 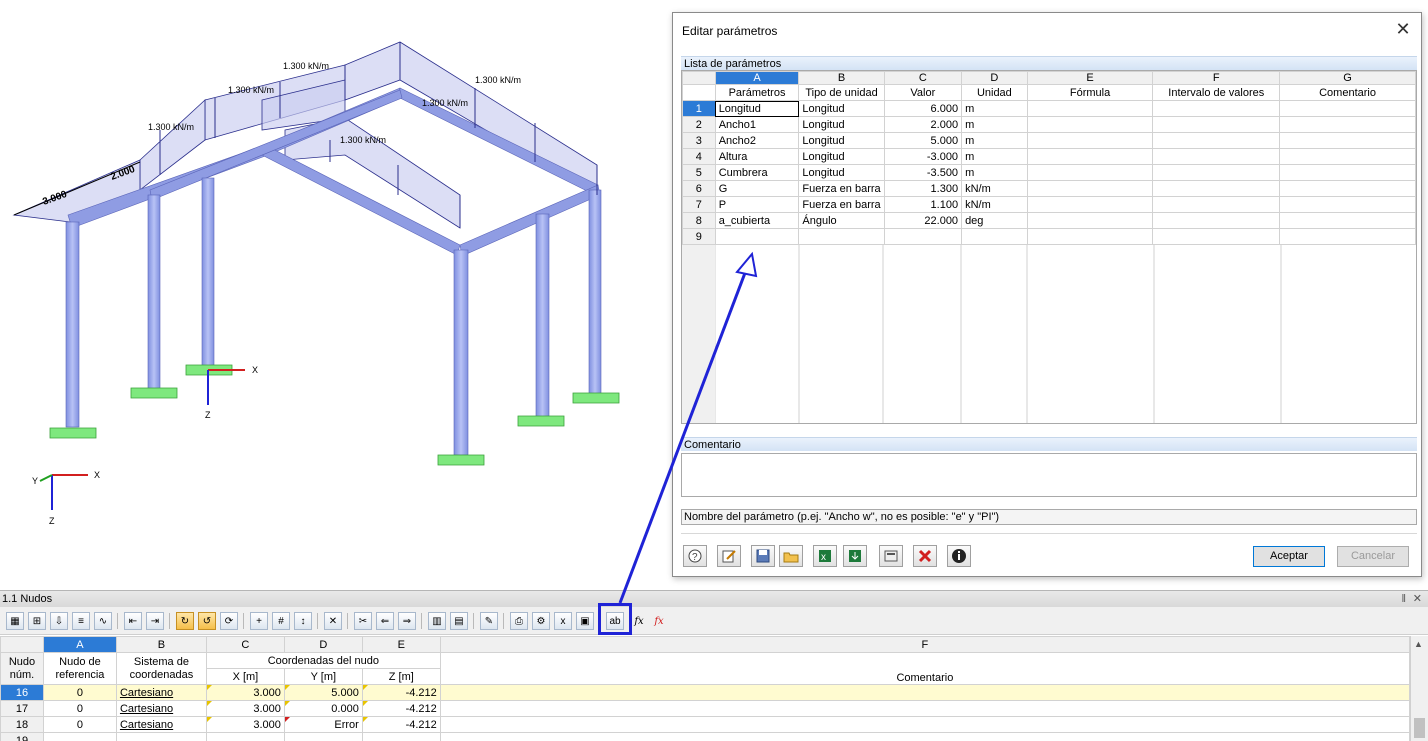 What do you see at coordinates (363, 621) in the screenshot?
I see `cut-row-icon: ✂` at bounding box center [363, 621].